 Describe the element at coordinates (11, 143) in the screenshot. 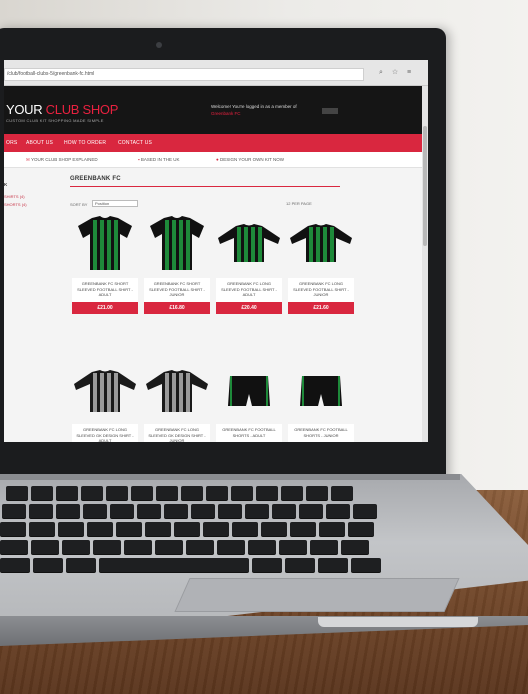

I see `nav-item-colors: ORS` at that location.